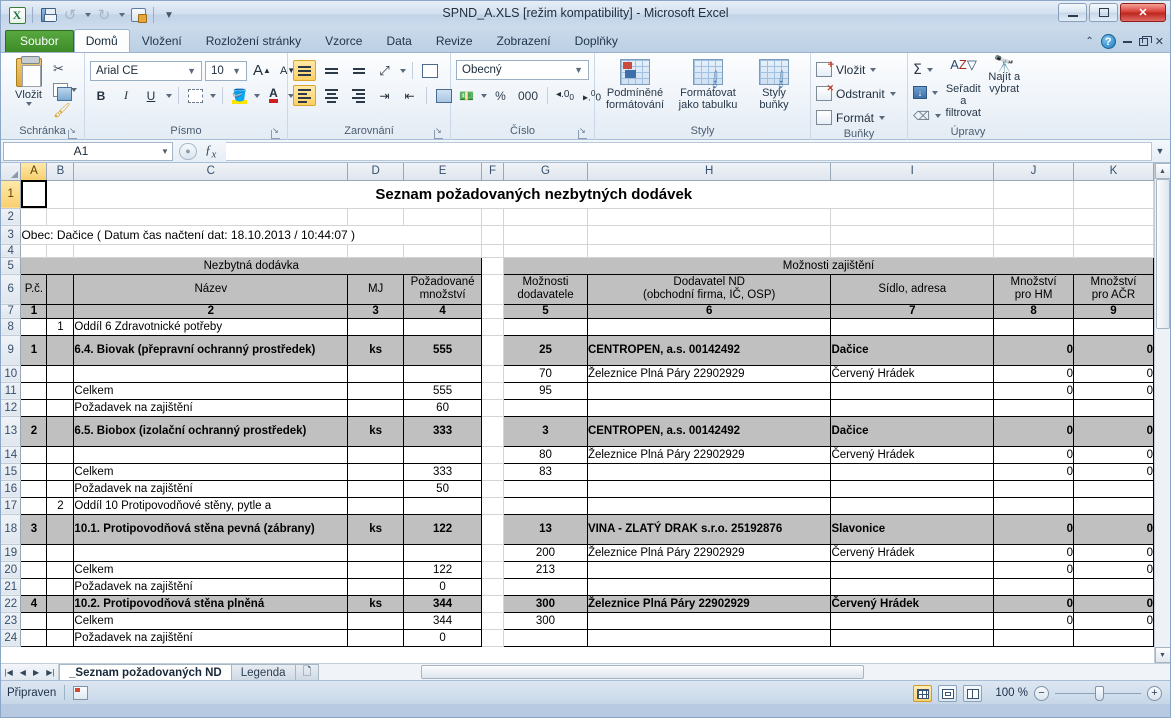  What do you see at coordinates (36, 672) in the screenshot?
I see `next-sheet-icon: ▶` at bounding box center [36, 672].